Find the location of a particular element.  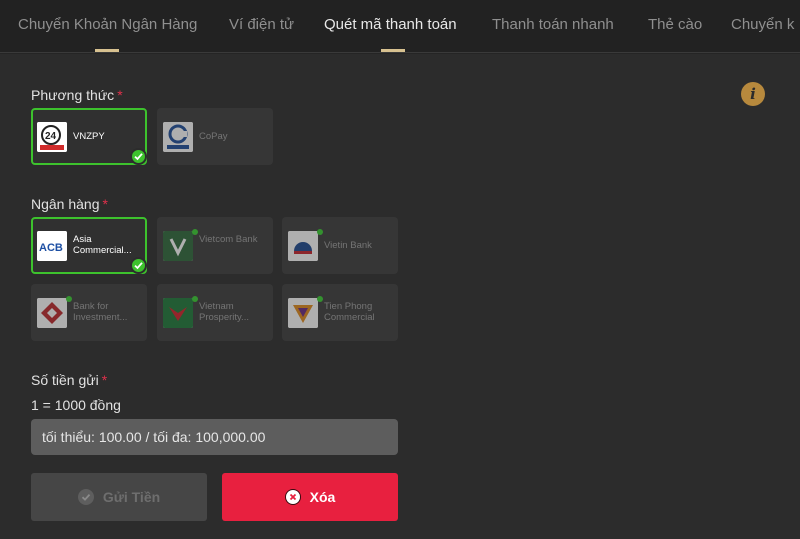

tab-indicator-active is located at coordinates (393, 50).